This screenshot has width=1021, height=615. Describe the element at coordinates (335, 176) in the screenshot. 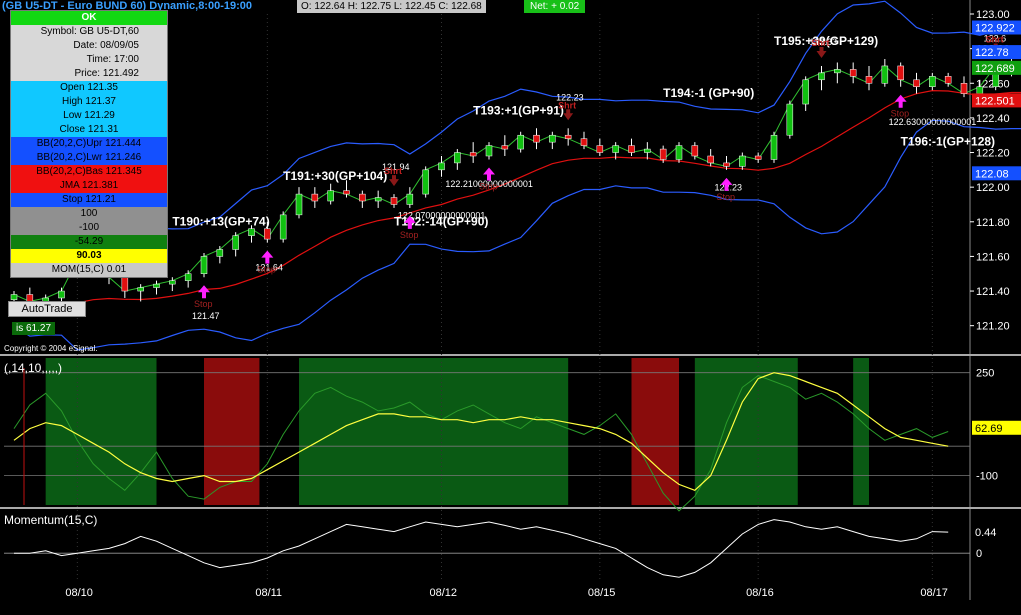

I see `trade-annotation: T191:+30(GP+104)` at that location.